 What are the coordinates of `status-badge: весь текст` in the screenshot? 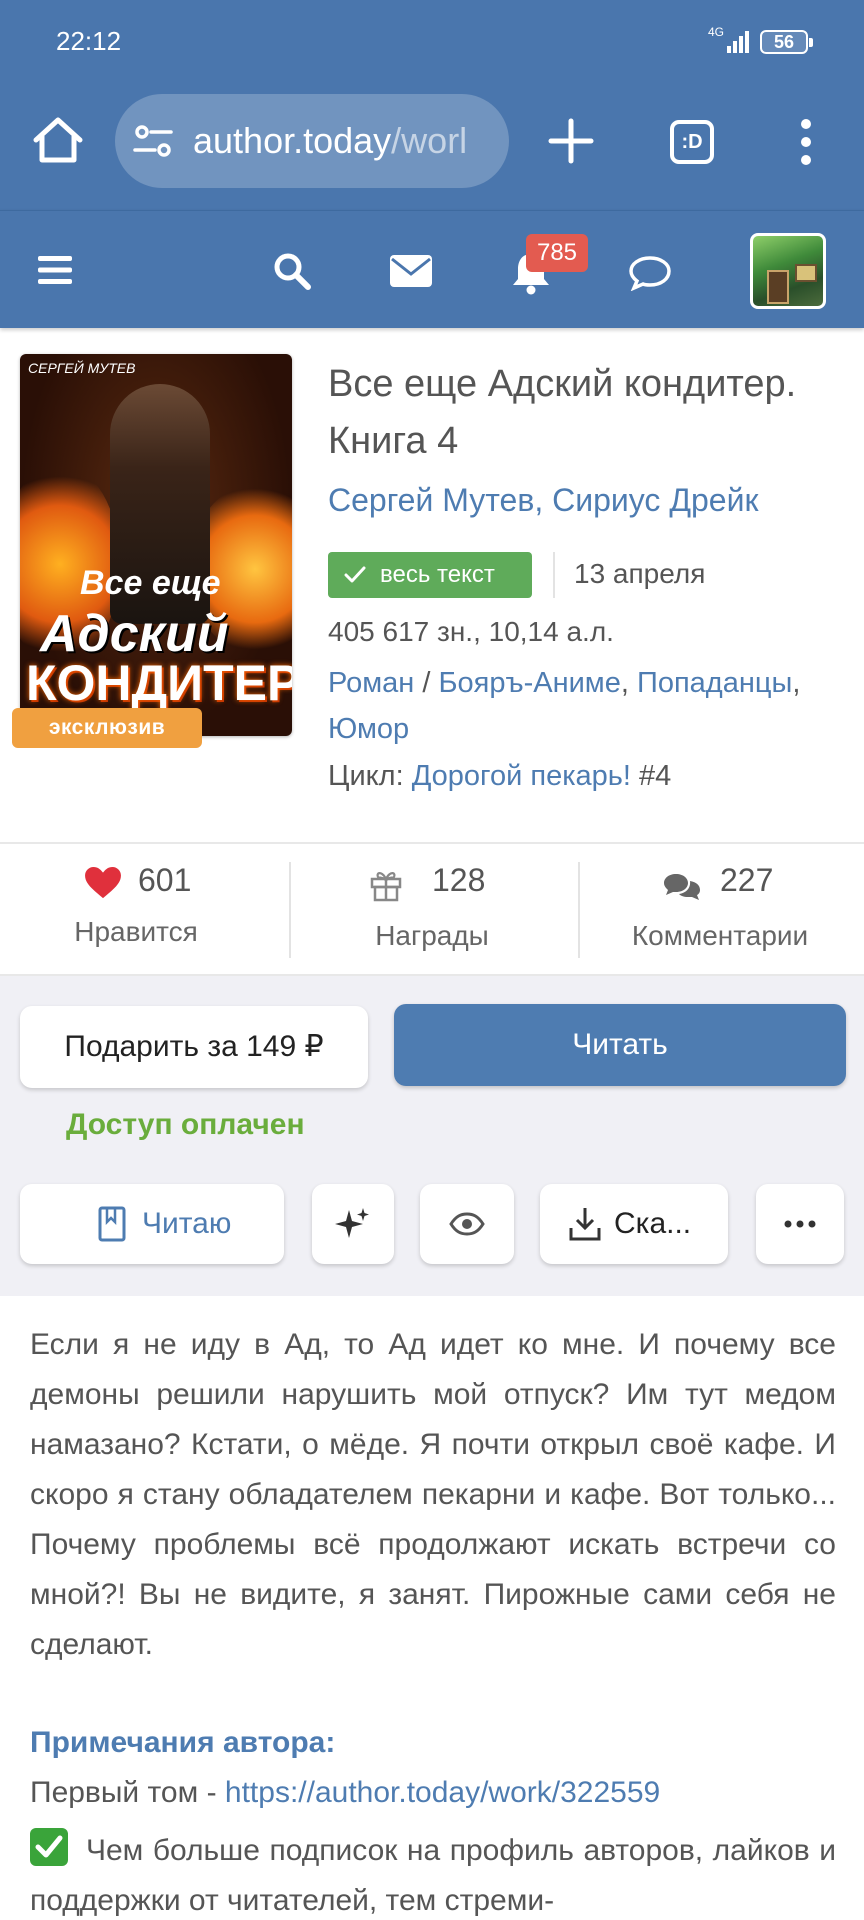 It's located at (430, 575).